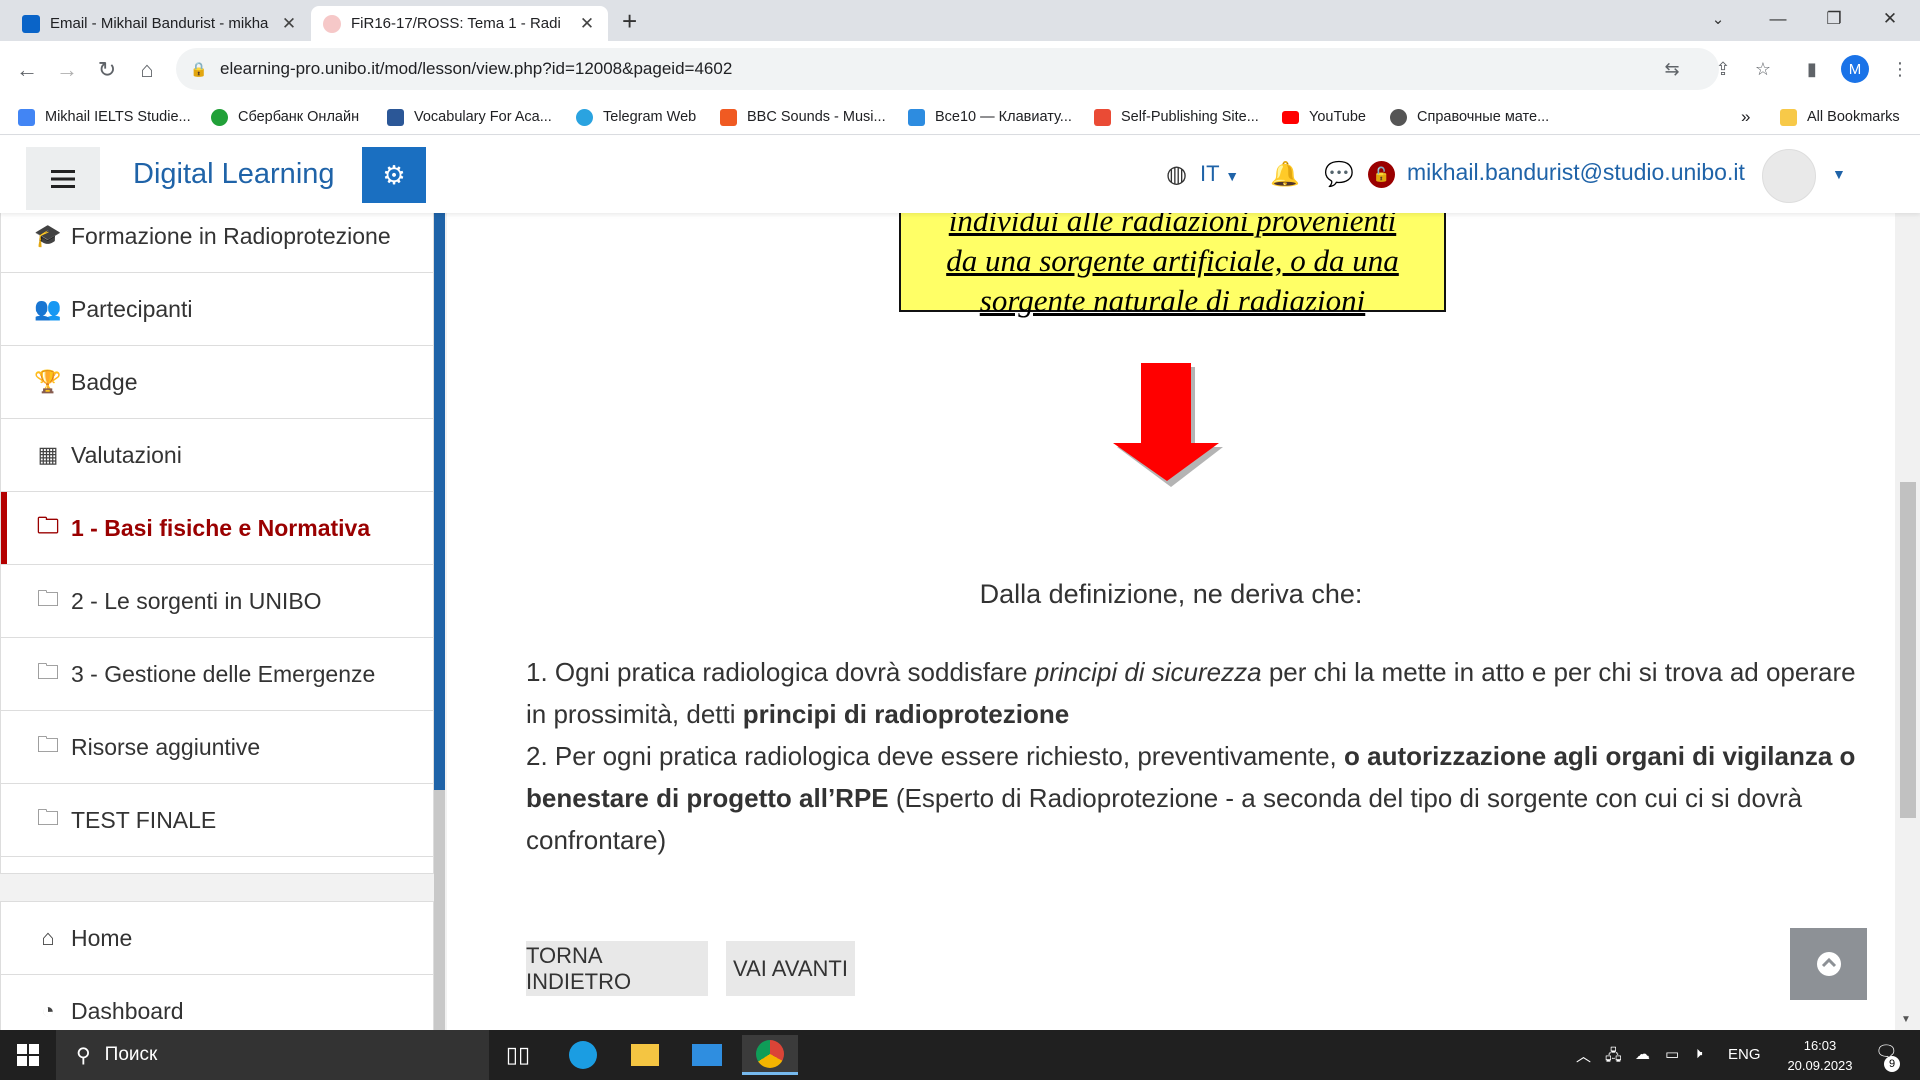 This screenshot has width=1920, height=1080. What do you see at coordinates (1789, 176) in the screenshot?
I see `avatar` at bounding box center [1789, 176].